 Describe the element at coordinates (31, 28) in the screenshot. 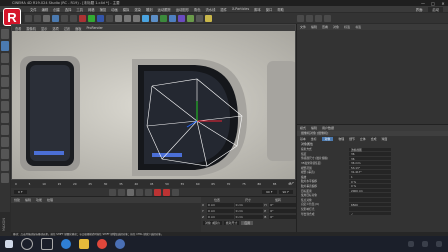

I see `viewport-menu-cameras: 摄像机` at that location.